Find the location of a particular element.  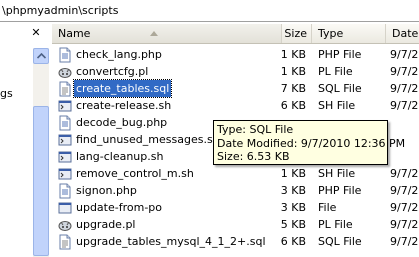

name-column-header: Name is located at coordinates (167, 33).